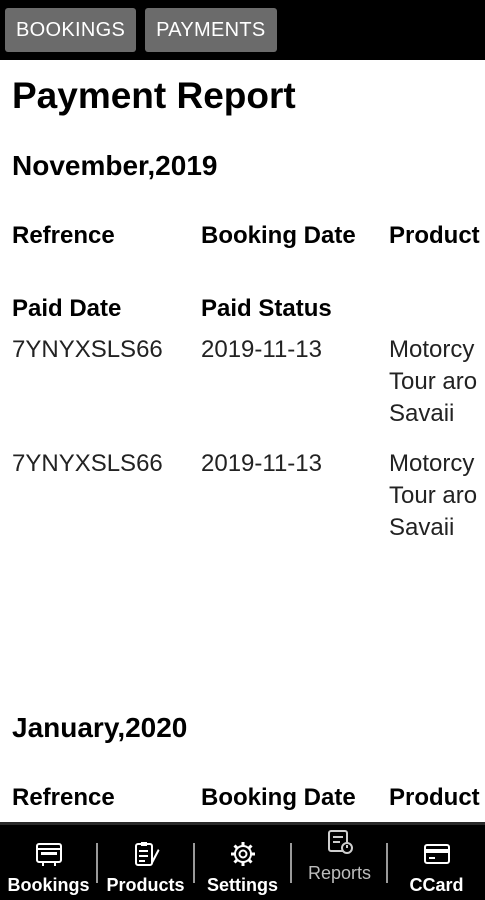  What do you see at coordinates (87, 463) in the screenshot?
I see `row-2-reference: 7YNYXSLS66` at bounding box center [87, 463].